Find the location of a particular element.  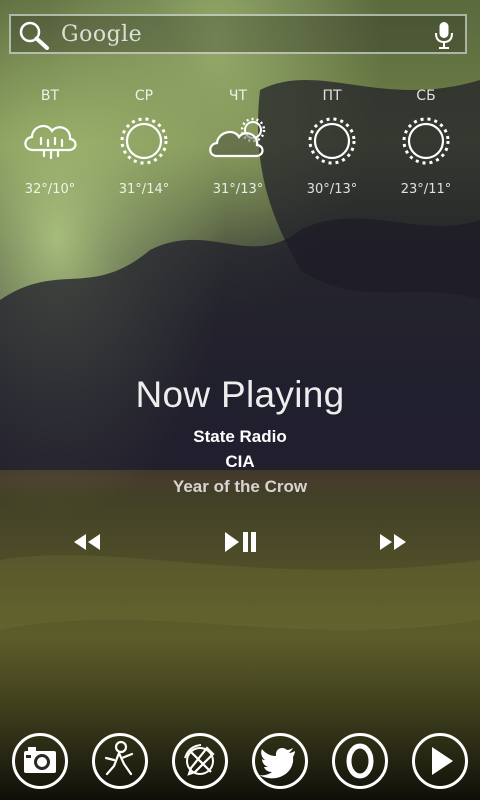

twitter-app-button is located at coordinates (280, 761).